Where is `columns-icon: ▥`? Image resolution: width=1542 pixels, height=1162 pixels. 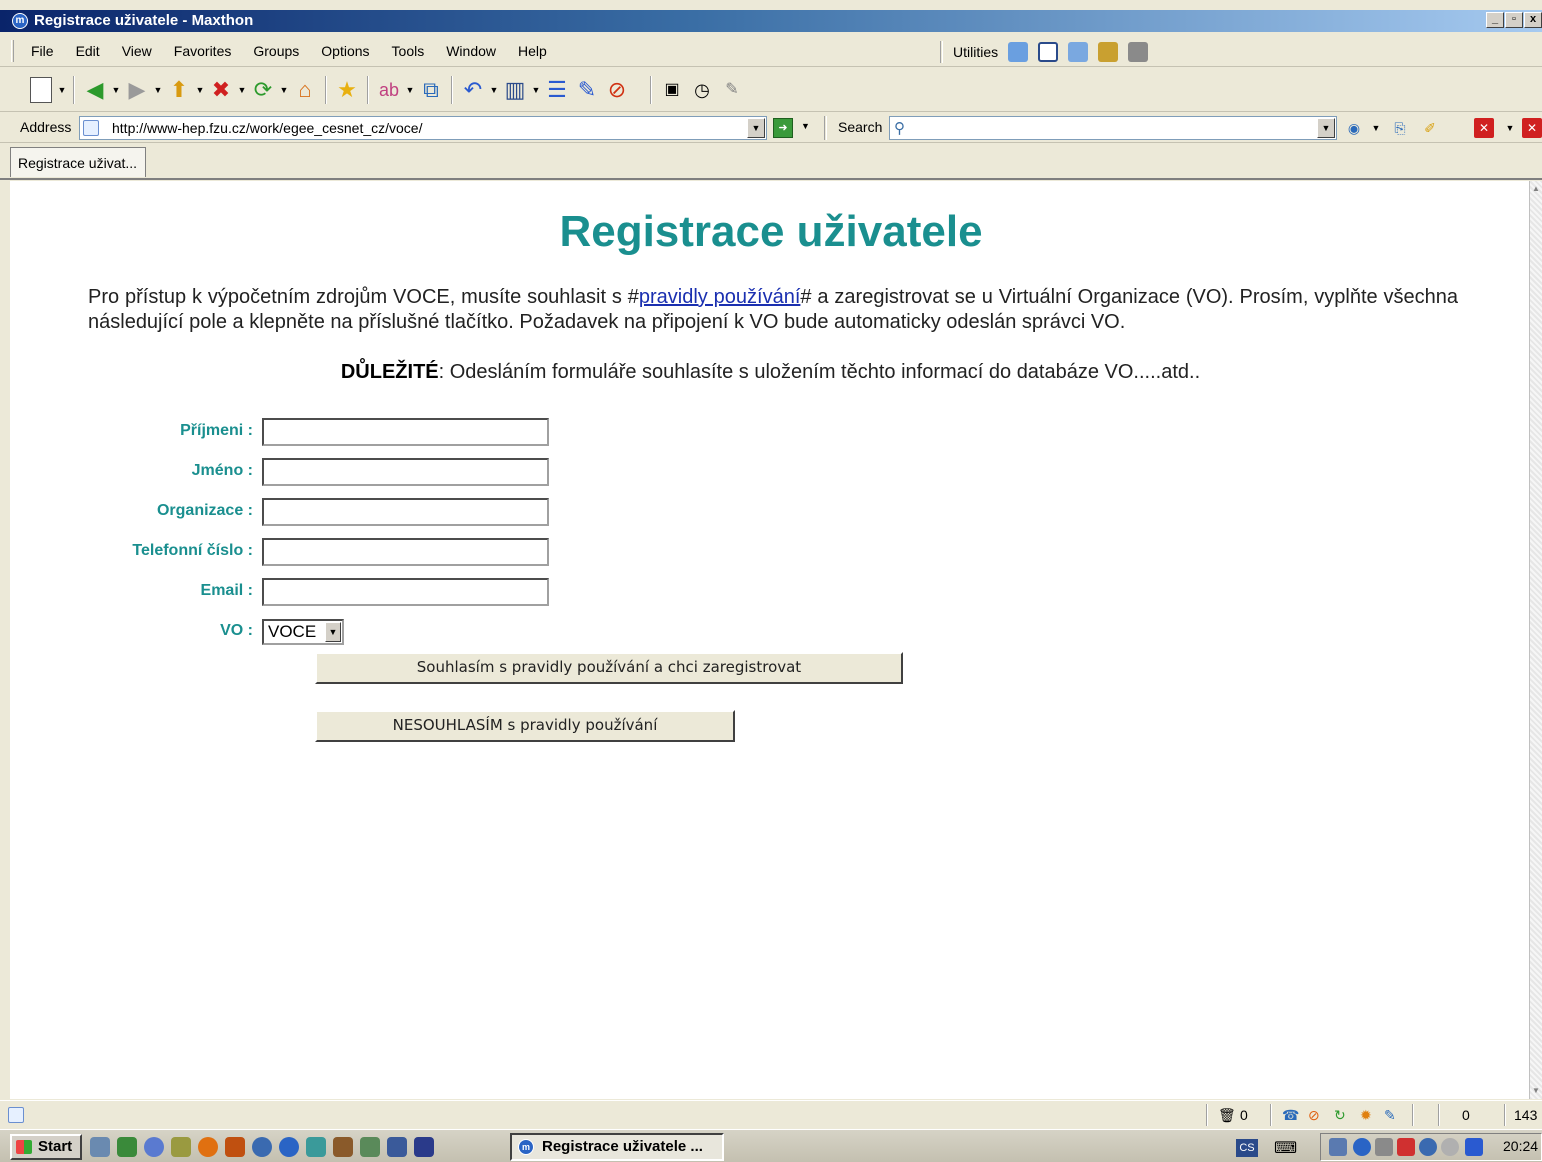
columns-icon: ▥ is located at coordinates (515, 90).